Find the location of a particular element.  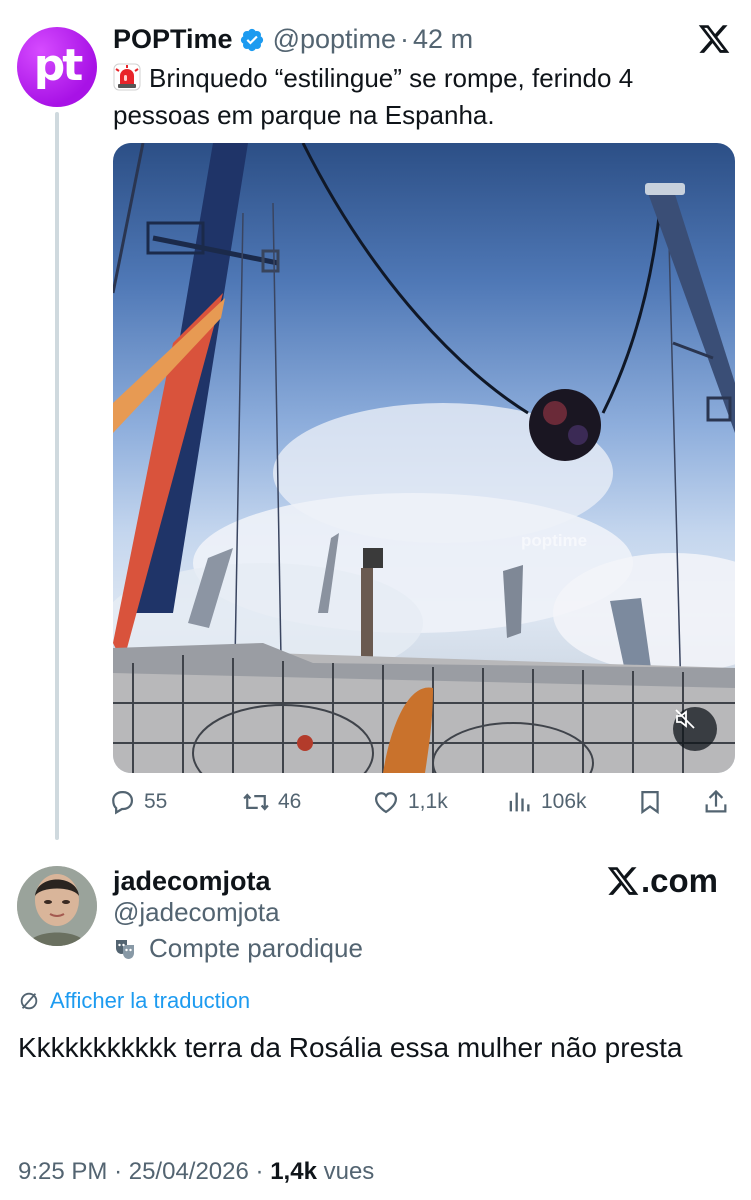

profile-photo is located at coordinates (57, 906).